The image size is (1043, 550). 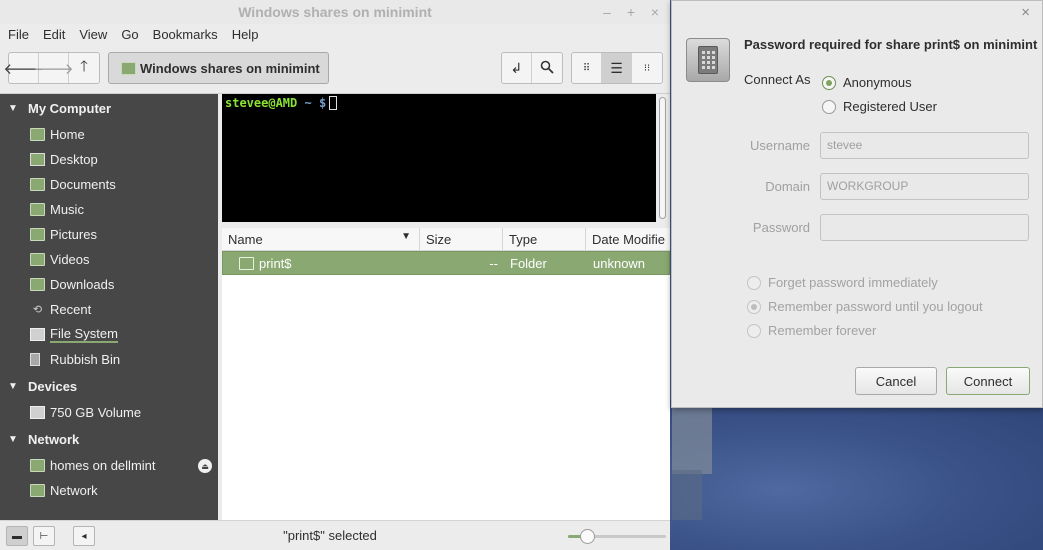 I want to click on arrow-up-icon: 🡑, so click(x=84, y=66).